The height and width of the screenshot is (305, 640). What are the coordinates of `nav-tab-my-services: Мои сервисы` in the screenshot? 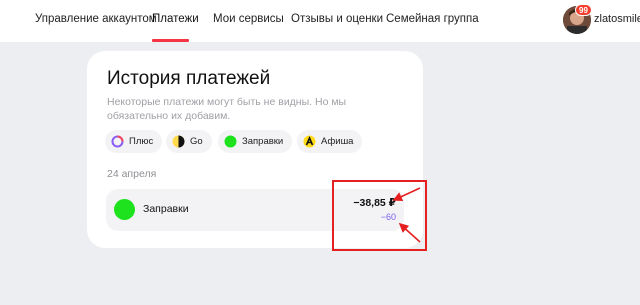 It's located at (248, 19).